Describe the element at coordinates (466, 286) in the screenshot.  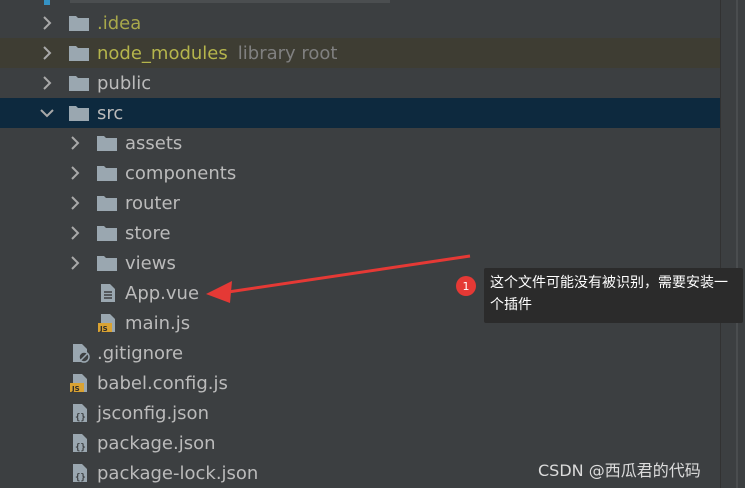
I see `annotation-badge: 1` at that location.